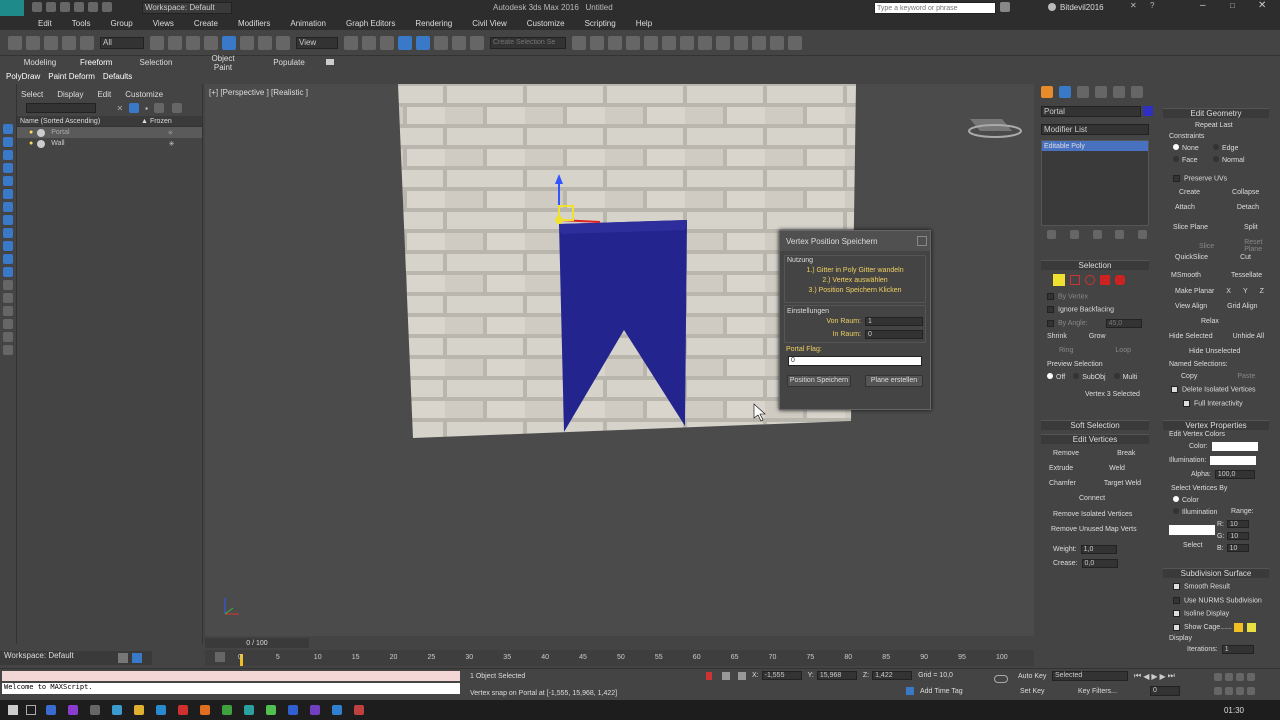 This screenshot has width=1280, height=720. Describe the element at coordinates (1057, 336) in the screenshot. I see `shrink-button: Shrink` at that location.